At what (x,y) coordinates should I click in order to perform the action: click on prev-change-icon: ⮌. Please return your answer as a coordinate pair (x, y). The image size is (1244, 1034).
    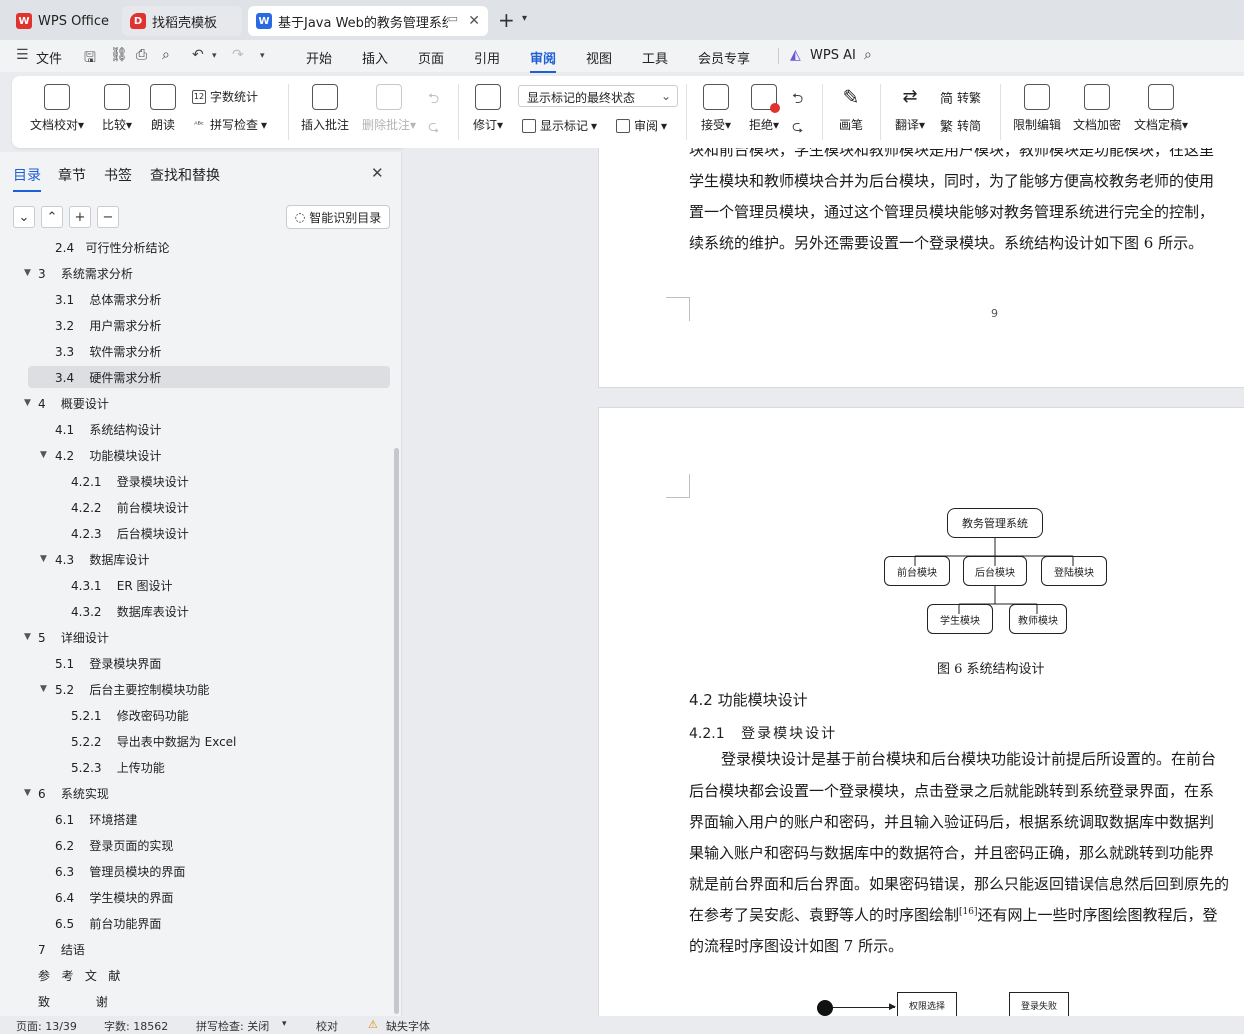
    Looking at the image, I should click on (797, 100).